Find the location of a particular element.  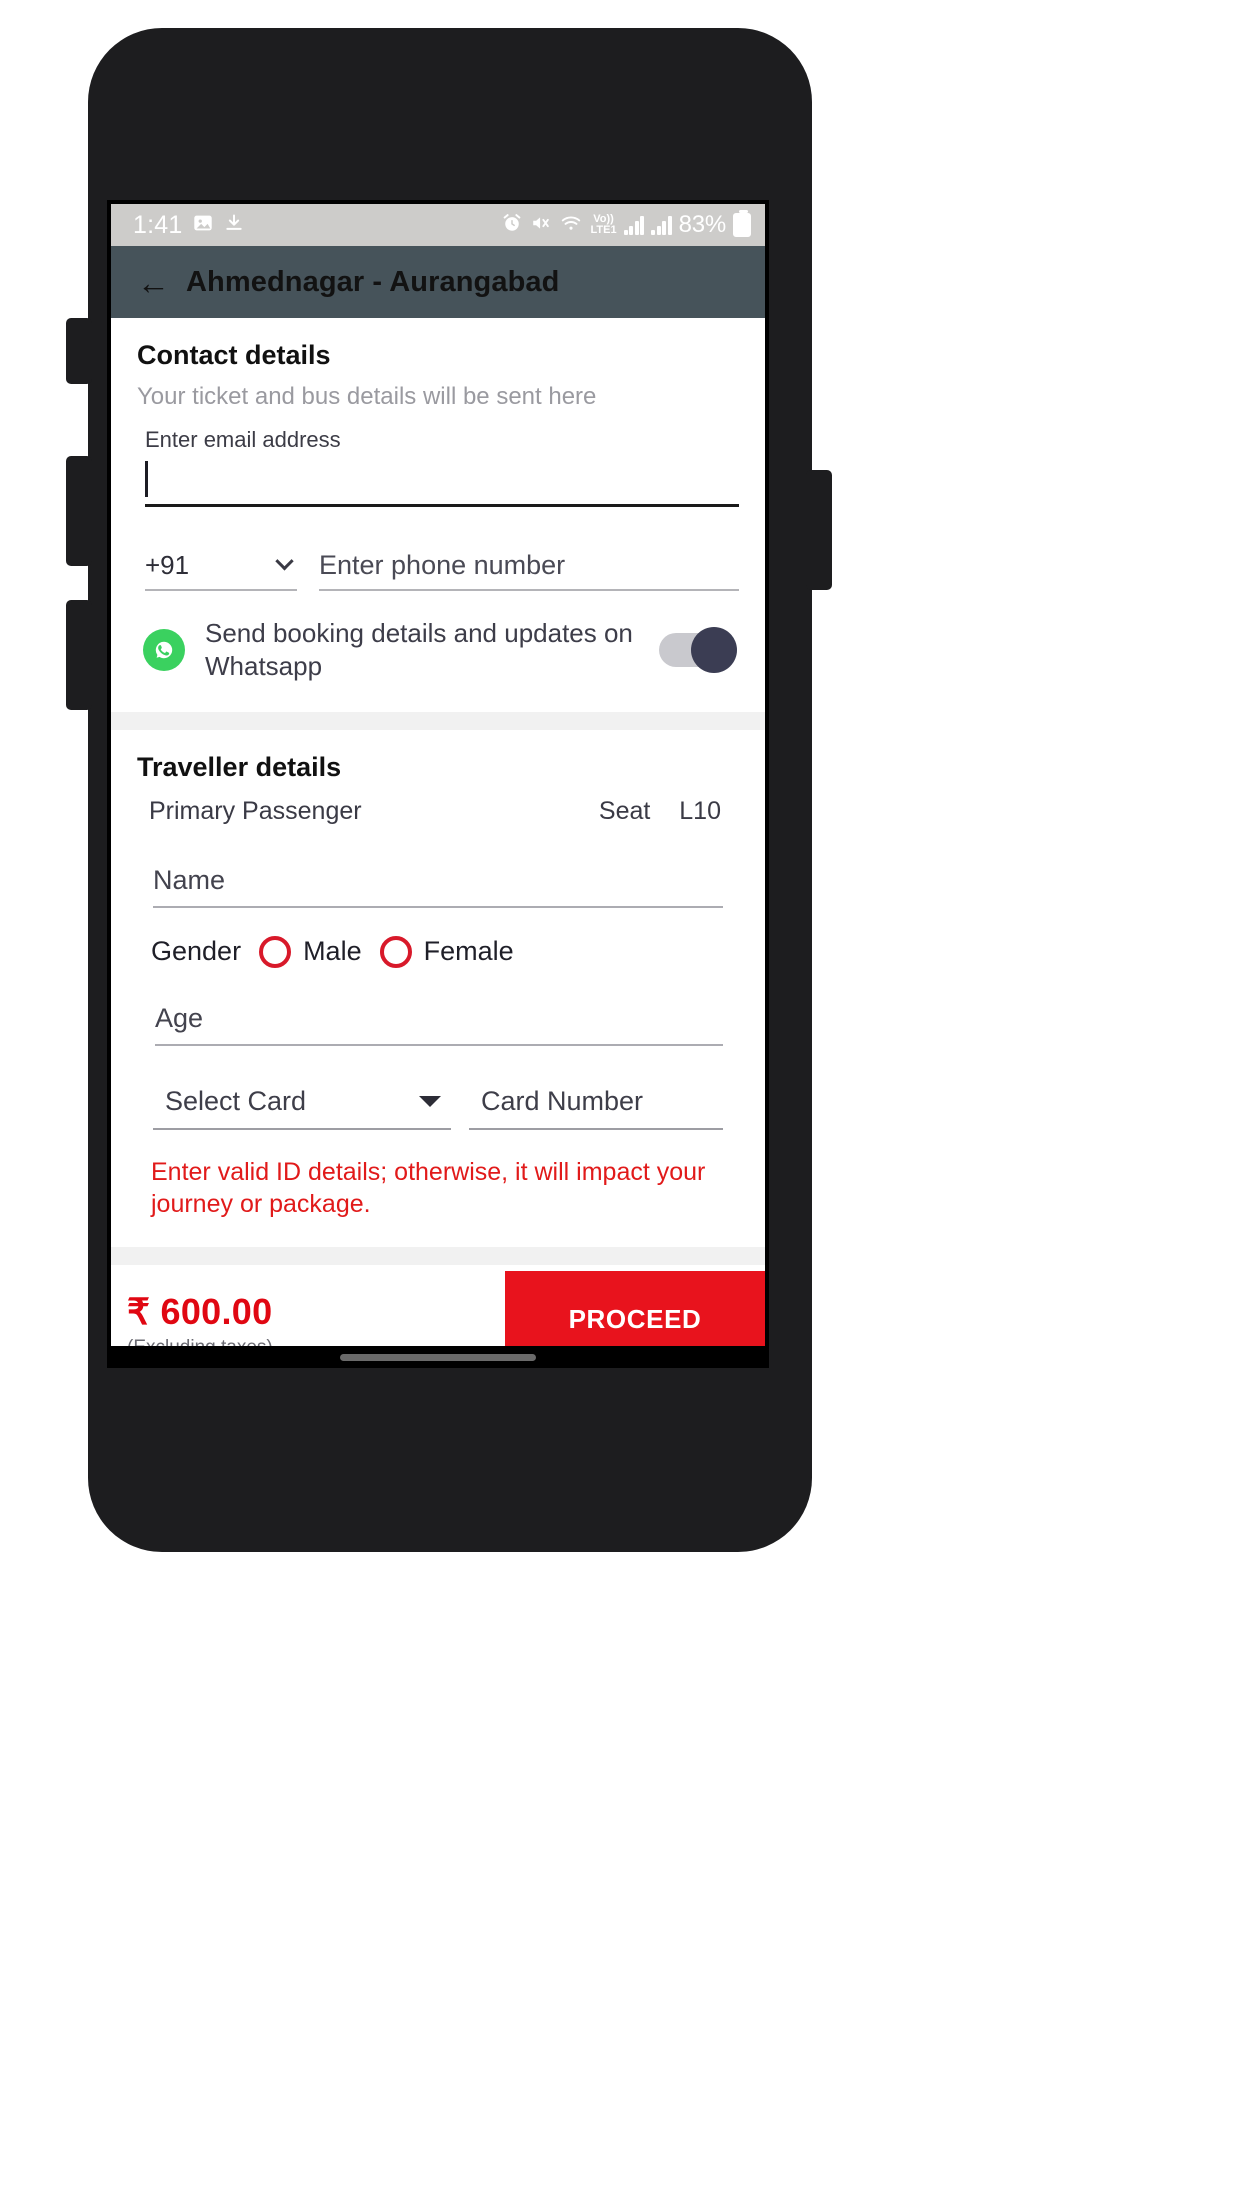

dropdown-arrow-icon is located at coordinates (430, 1102).